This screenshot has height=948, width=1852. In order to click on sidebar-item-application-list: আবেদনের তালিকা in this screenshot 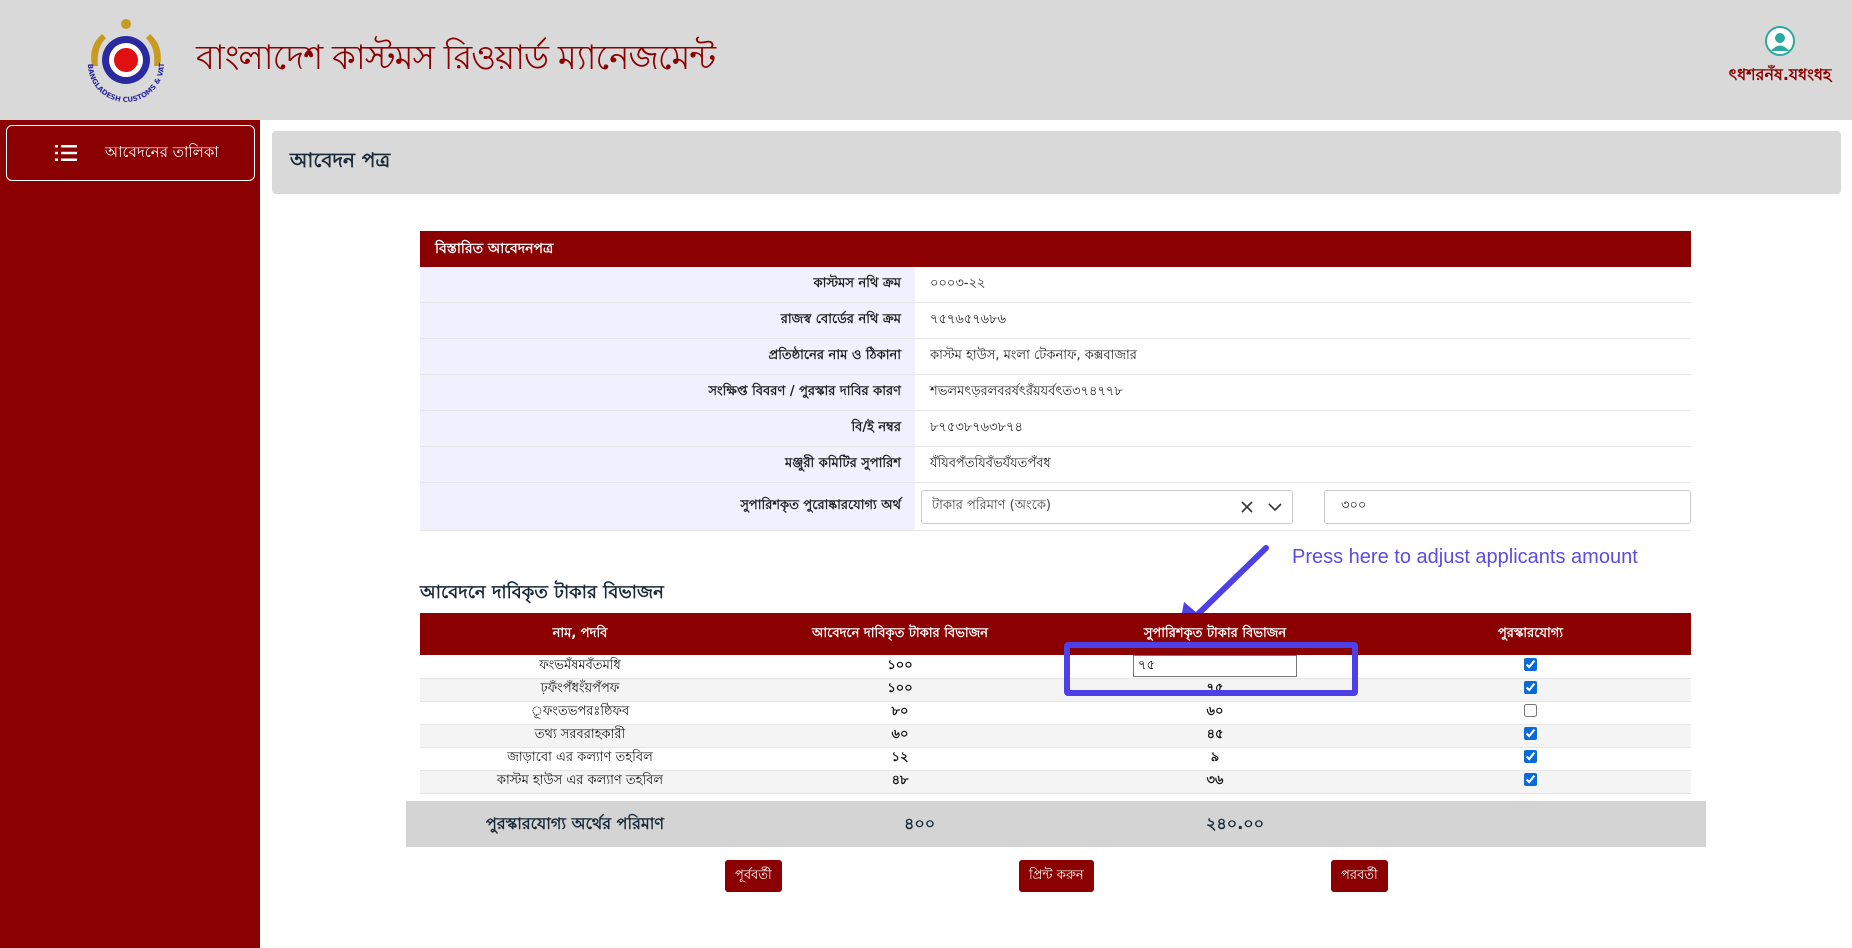, I will do `click(130, 153)`.